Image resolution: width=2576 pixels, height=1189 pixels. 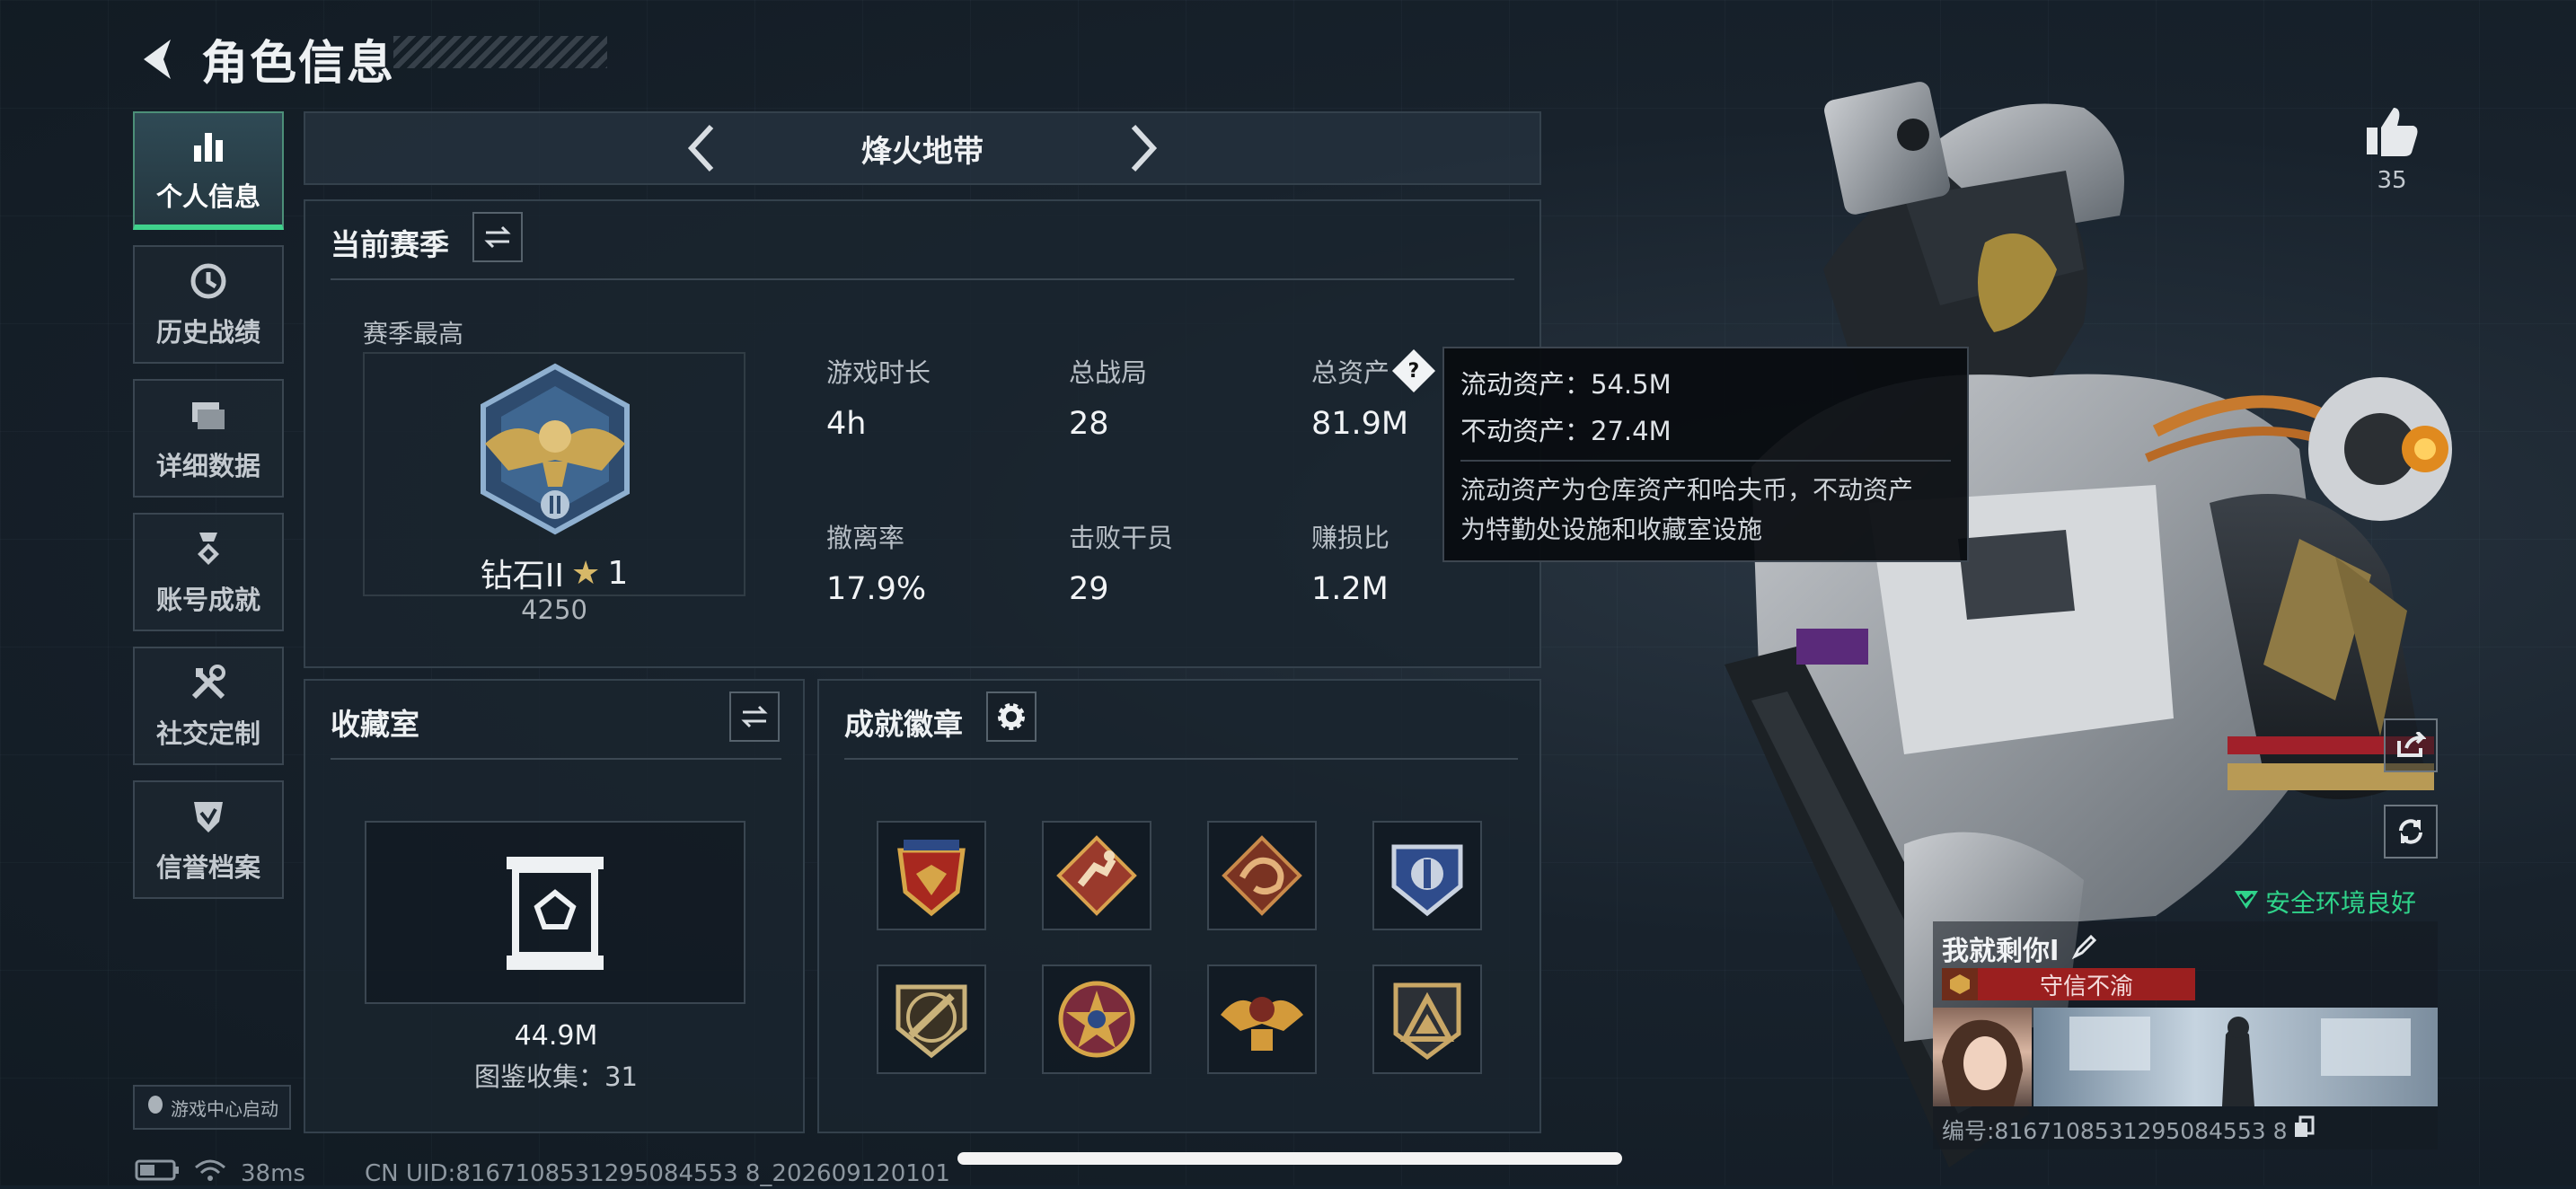 I want to click on tools-icon, so click(x=208, y=682).